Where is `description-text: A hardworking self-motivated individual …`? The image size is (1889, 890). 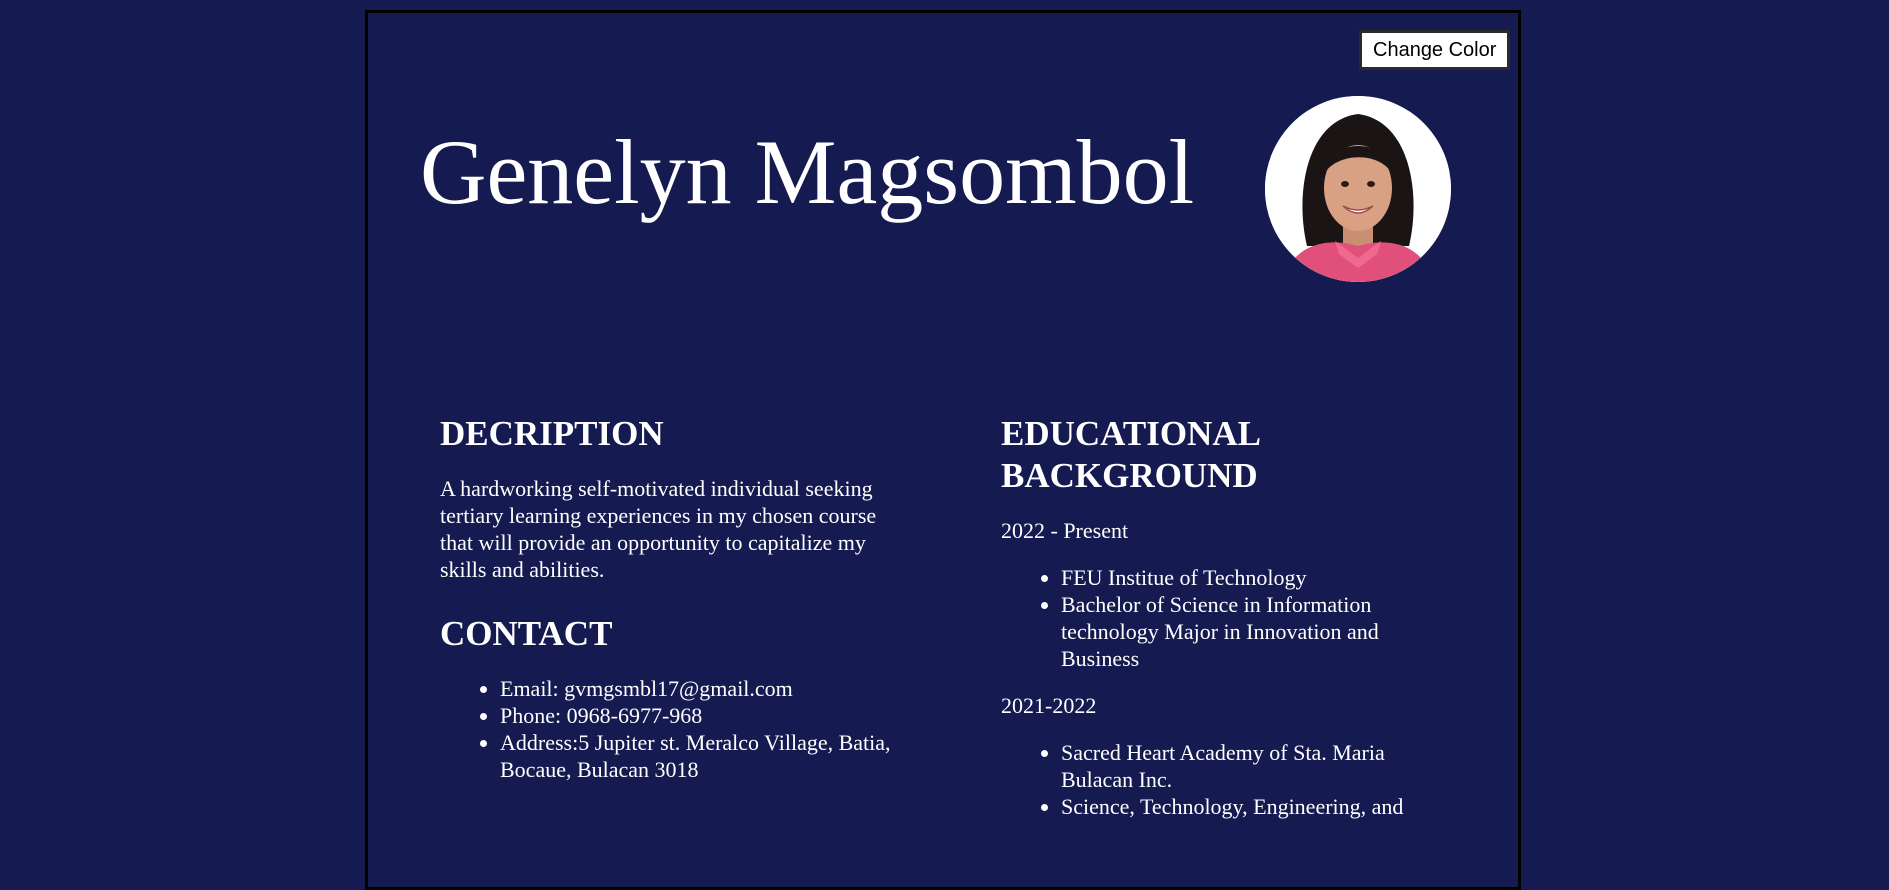
description-text: A hardworking self-motivated individual … is located at coordinates (658, 529).